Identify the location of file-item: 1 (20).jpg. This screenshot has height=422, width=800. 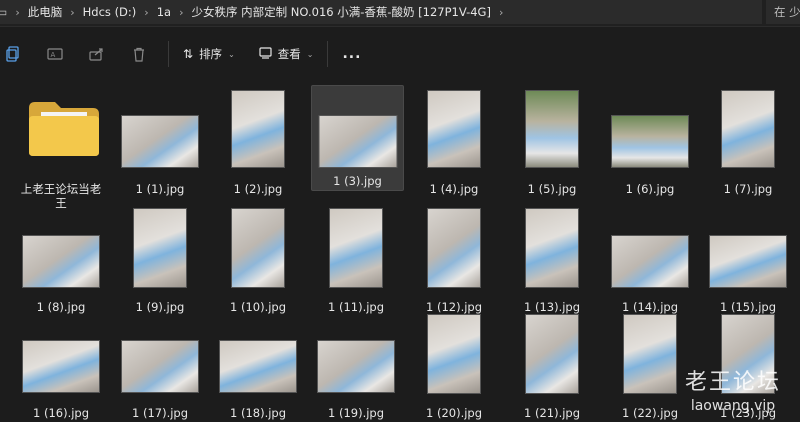
(454, 367).